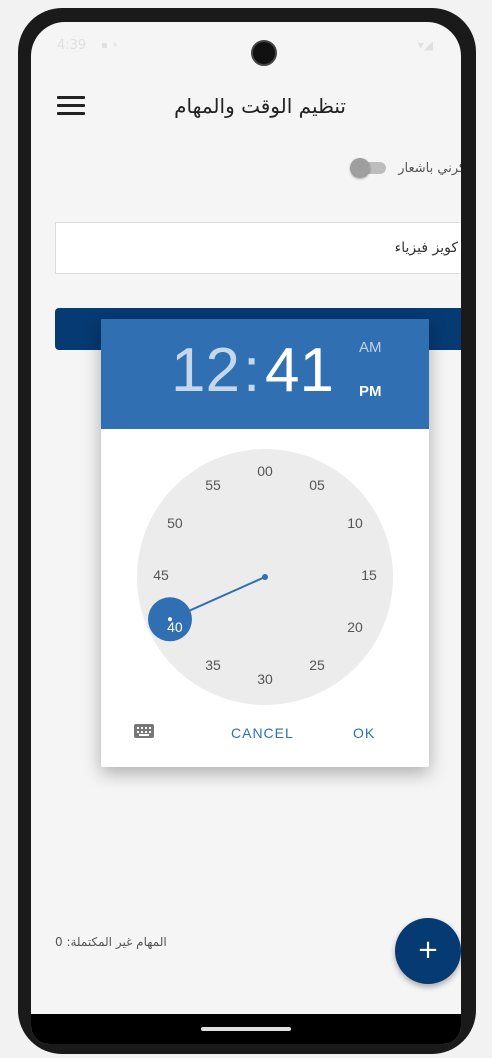 This screenshot has width=492, height=1058. What do you see at coordinates (265, 681) in the screenshot?
I see `dial-number-30: 30` at bounding box center [265, 681].